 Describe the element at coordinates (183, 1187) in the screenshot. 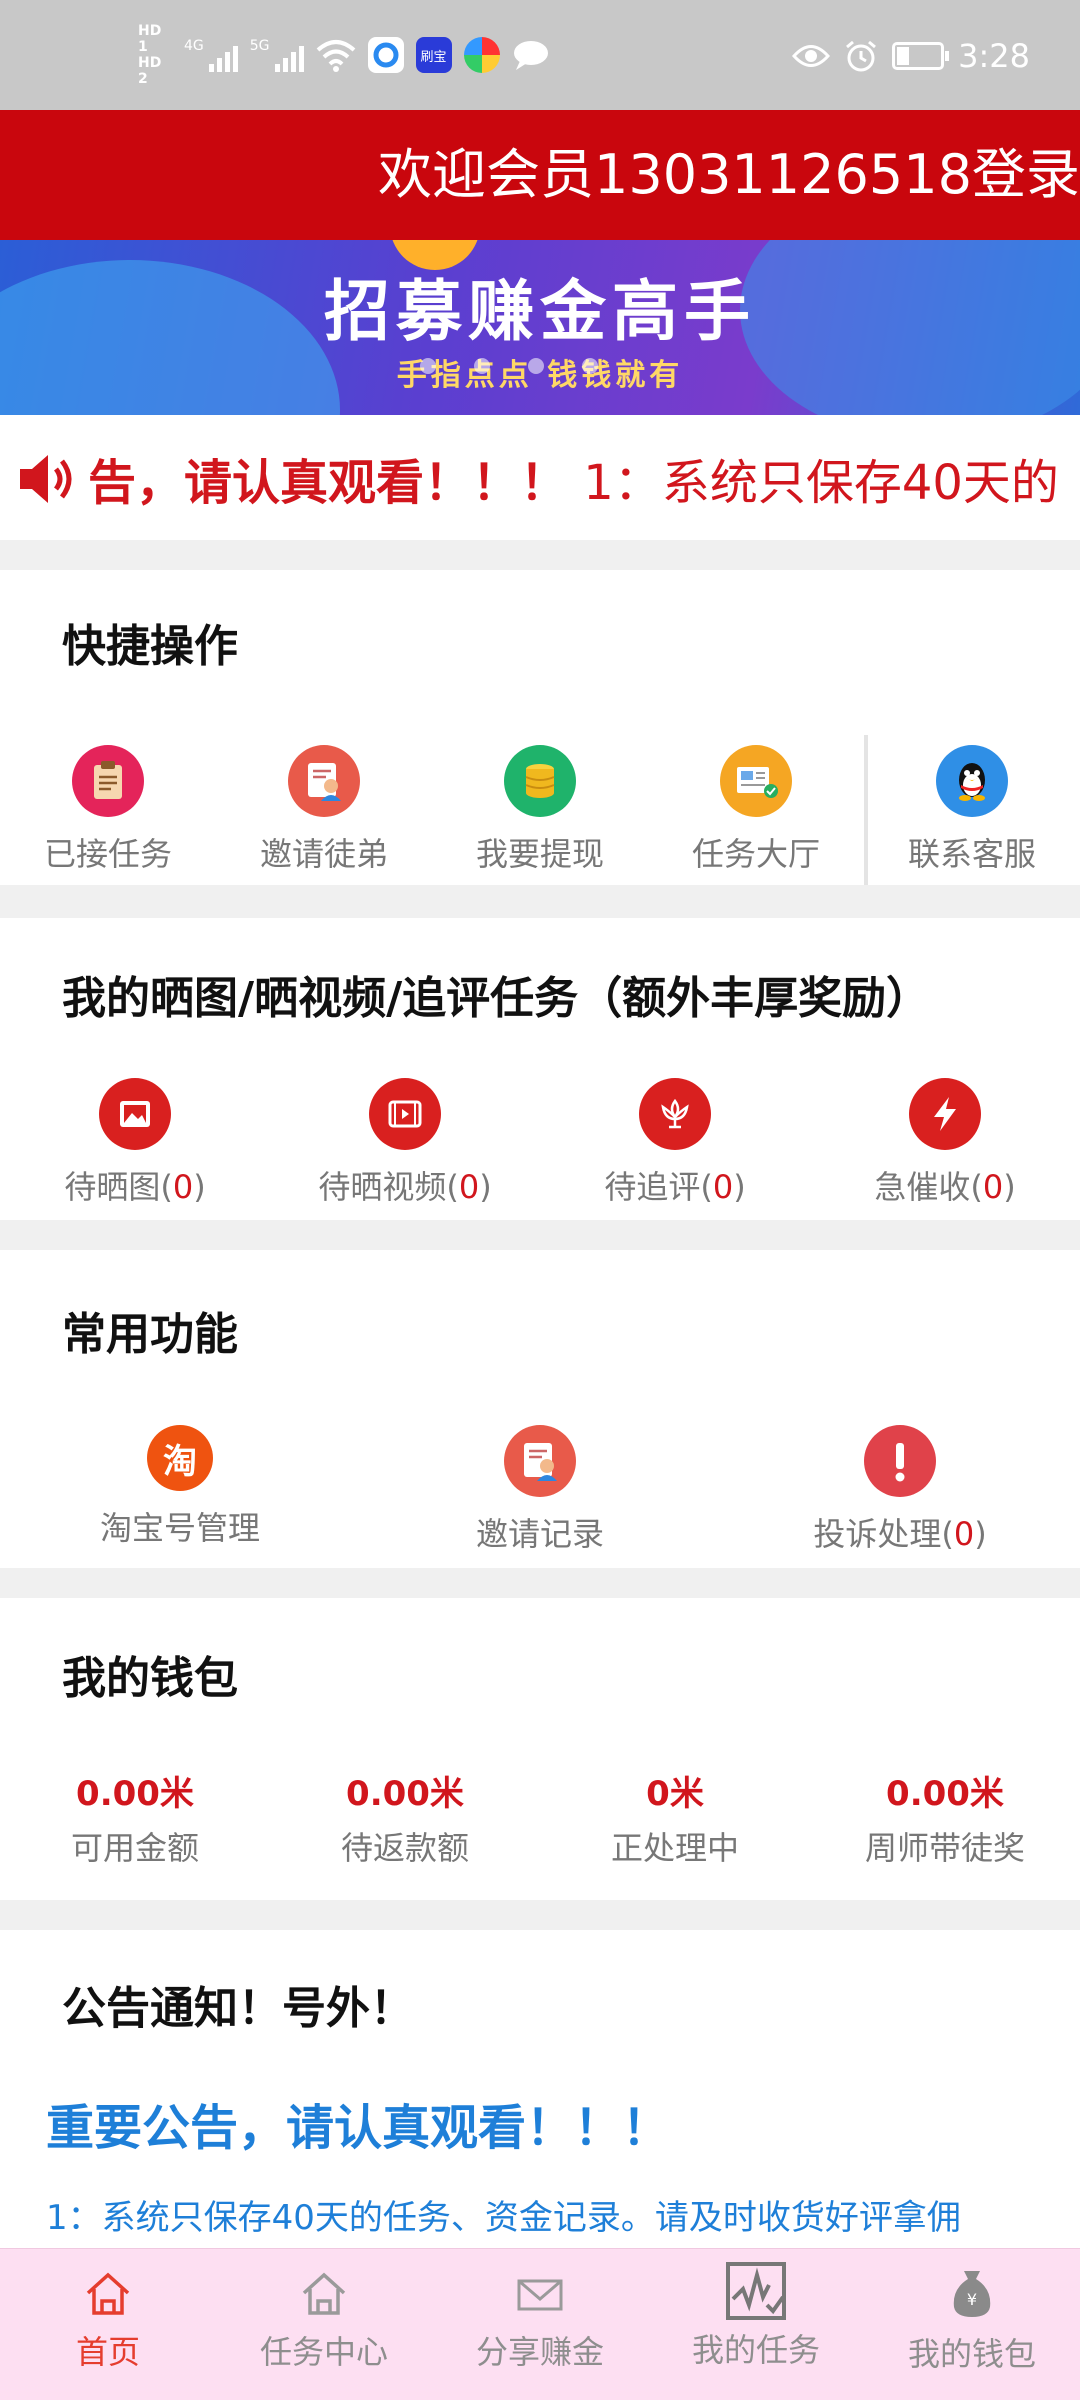

I see `pending-photo-count: 0` at that location.